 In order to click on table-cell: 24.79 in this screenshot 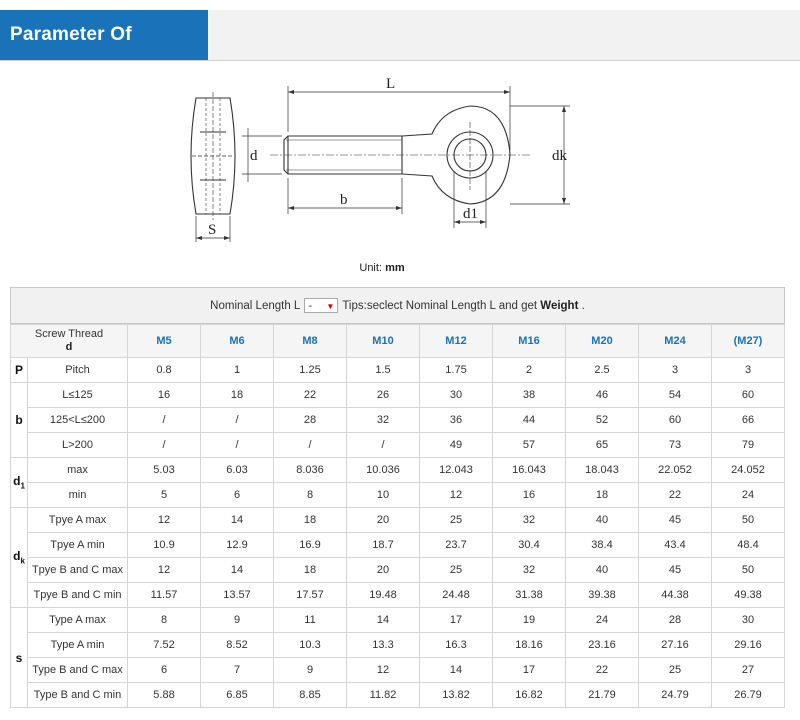, I will do `click(675, 695)`.